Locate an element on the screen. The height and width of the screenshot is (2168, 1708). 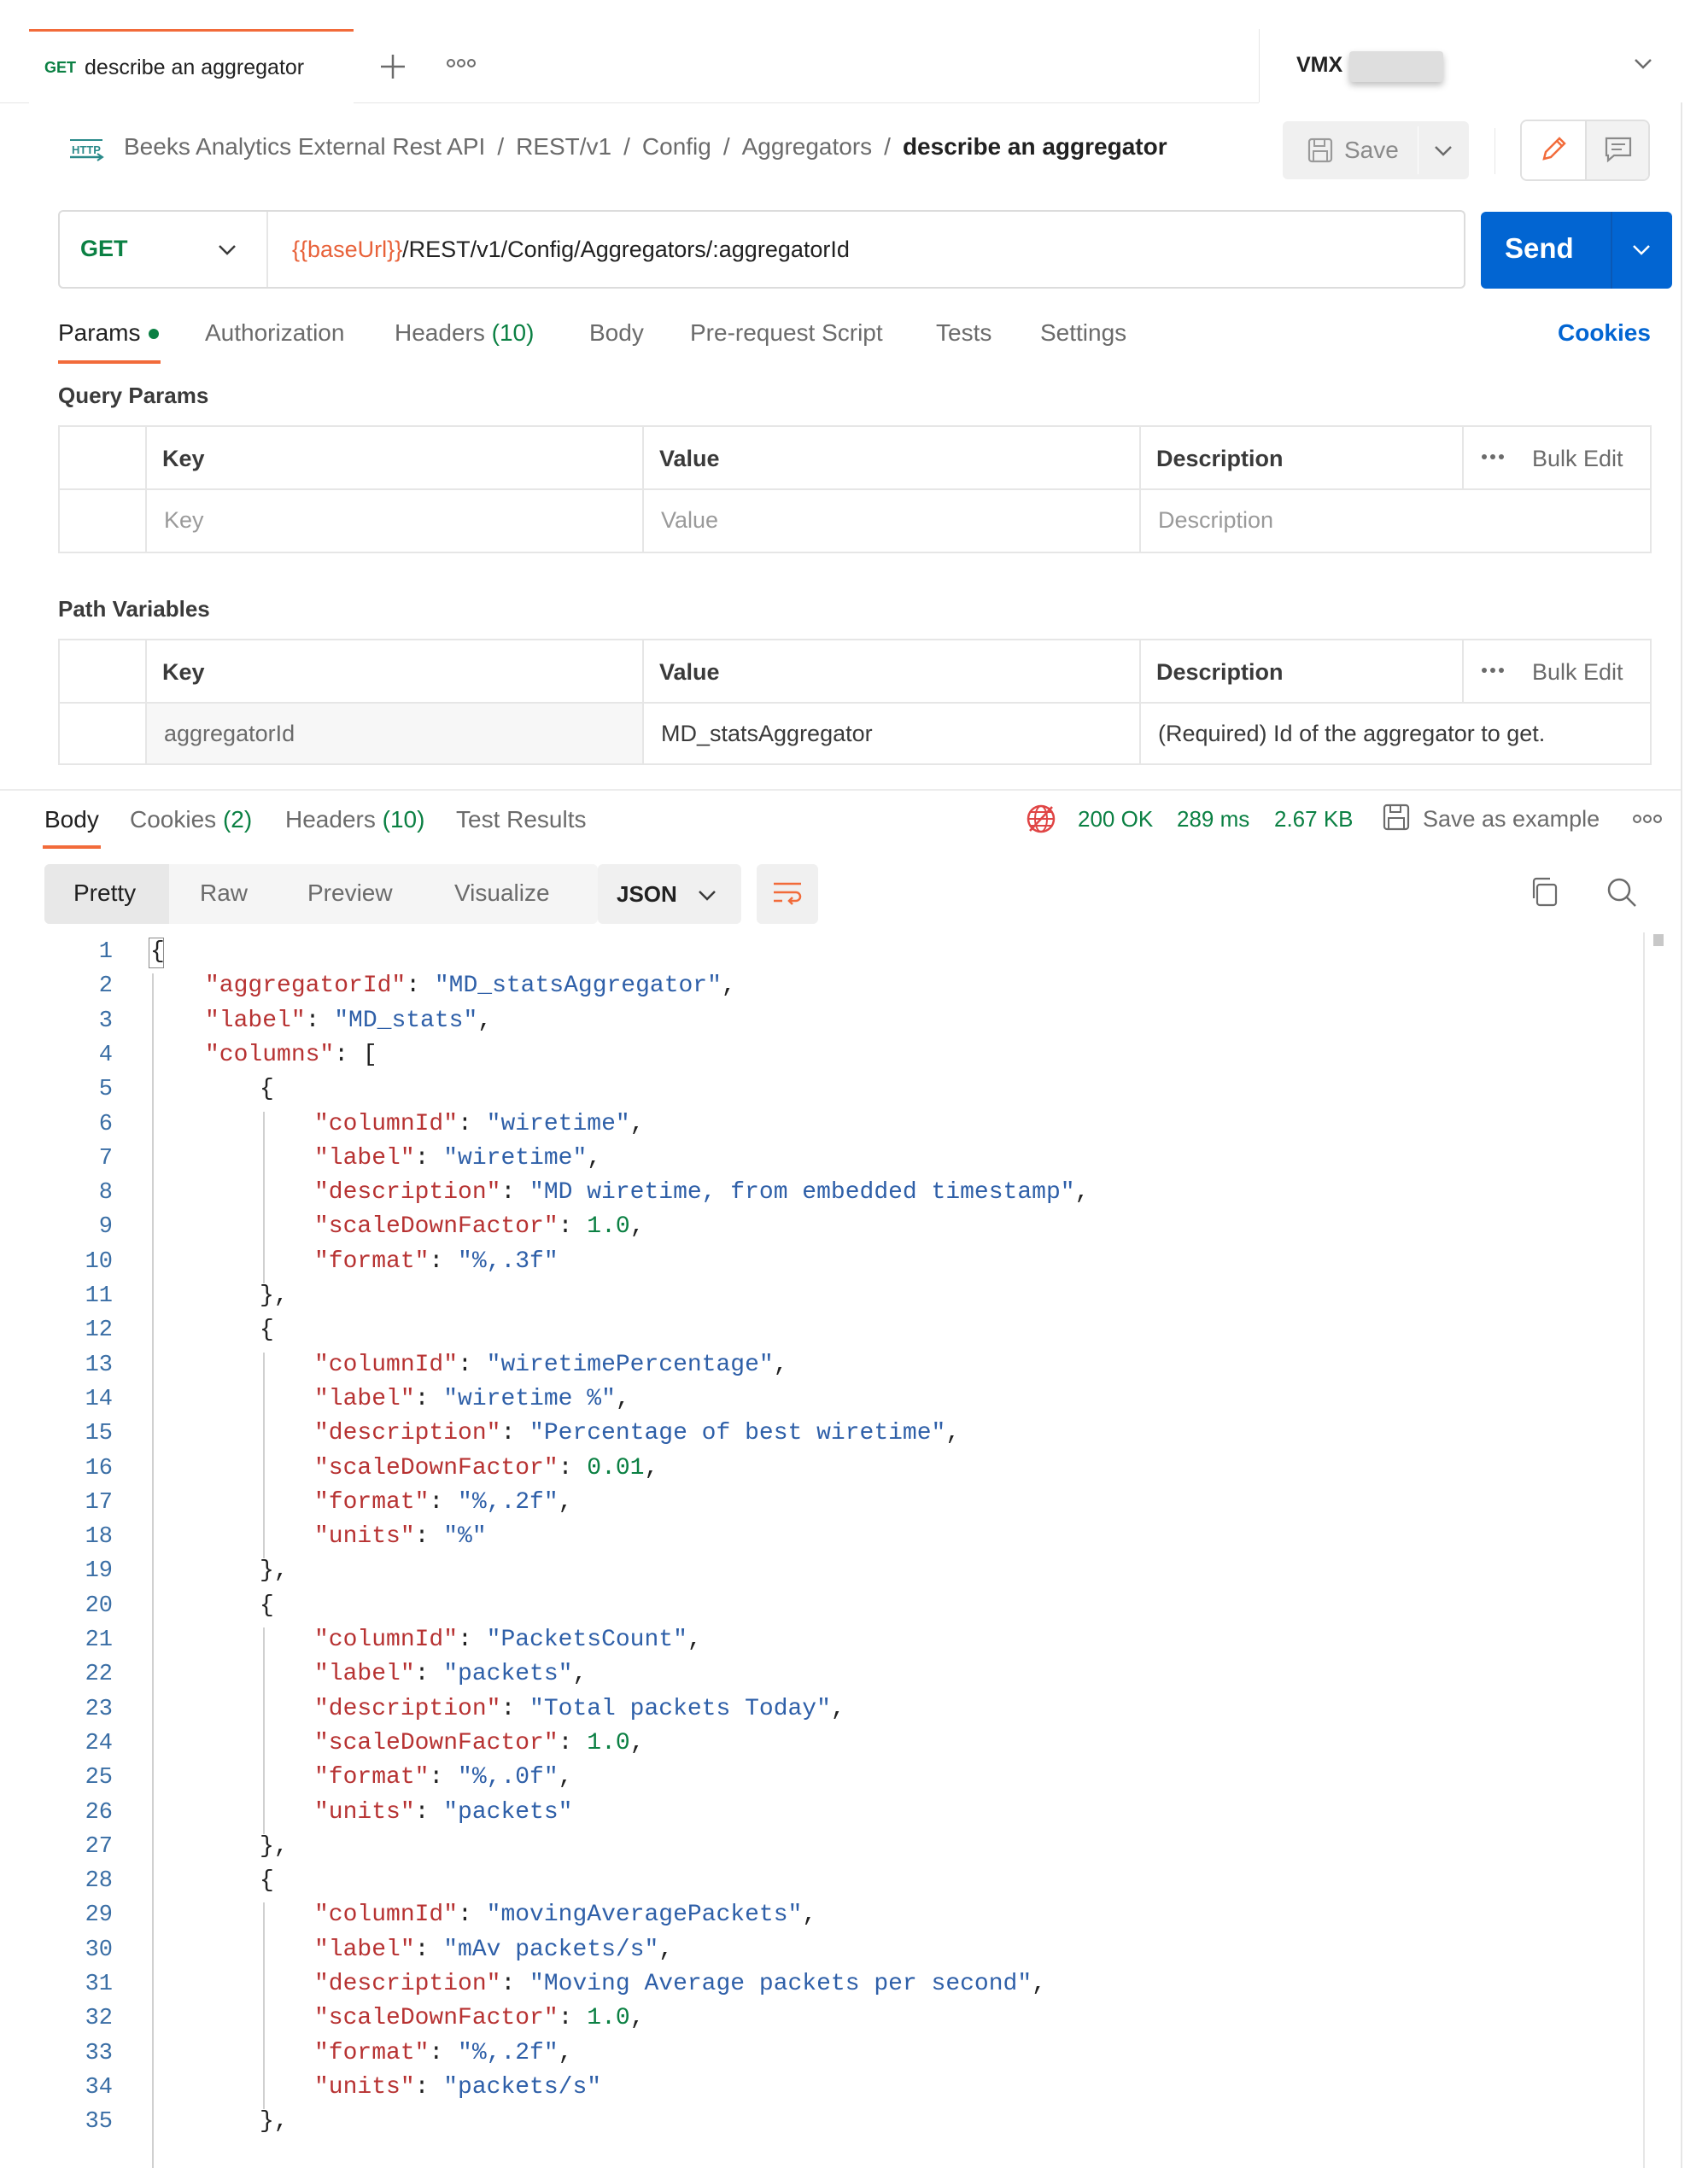
response-tab-cookies: Cookies (2) is located at coordinates (191, 819).